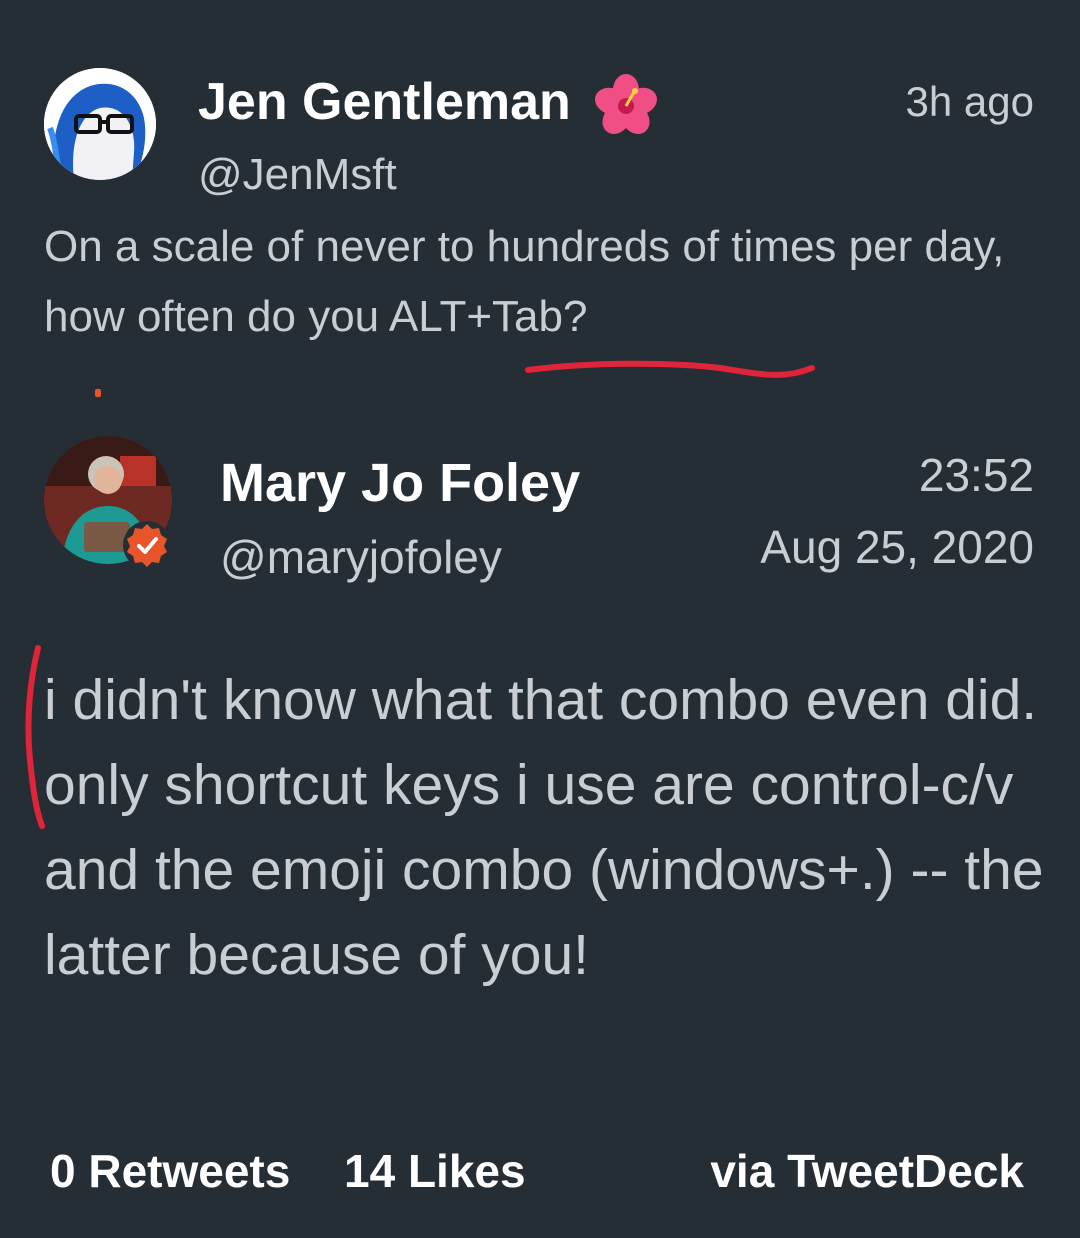 The width and height of the screenshot is (1080, 1238). What do you see at coordinates (384, 102) in the screenshot?
I see `quoted-author-name: Jen Gentleman` at bounding box center [384, 102].